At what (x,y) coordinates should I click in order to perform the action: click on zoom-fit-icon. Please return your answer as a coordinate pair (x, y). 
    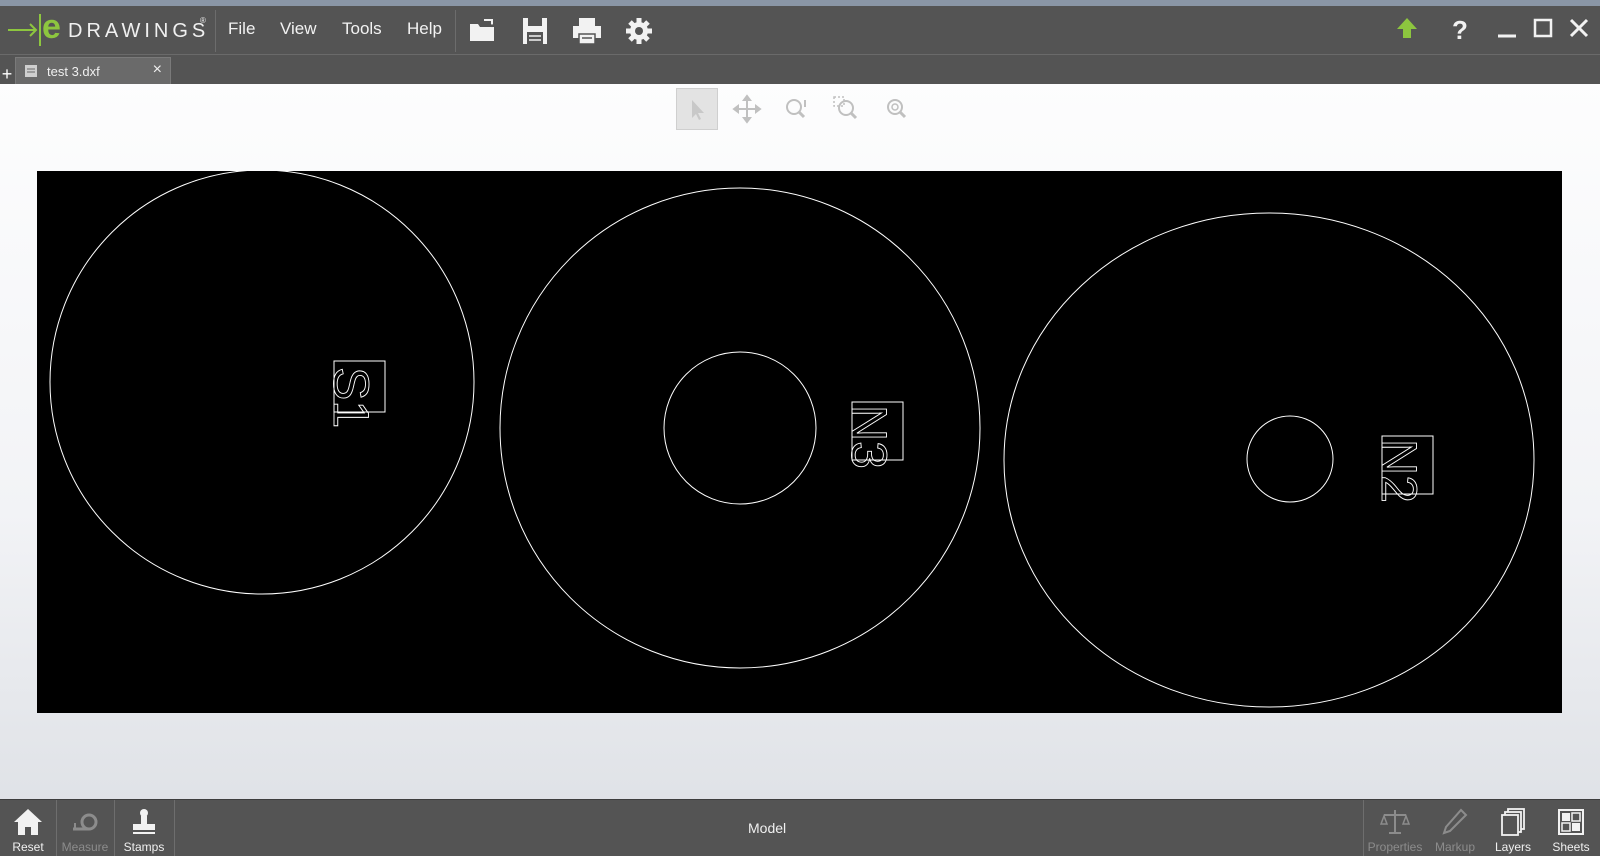
    Looking at the image, I should click on (897, 109).